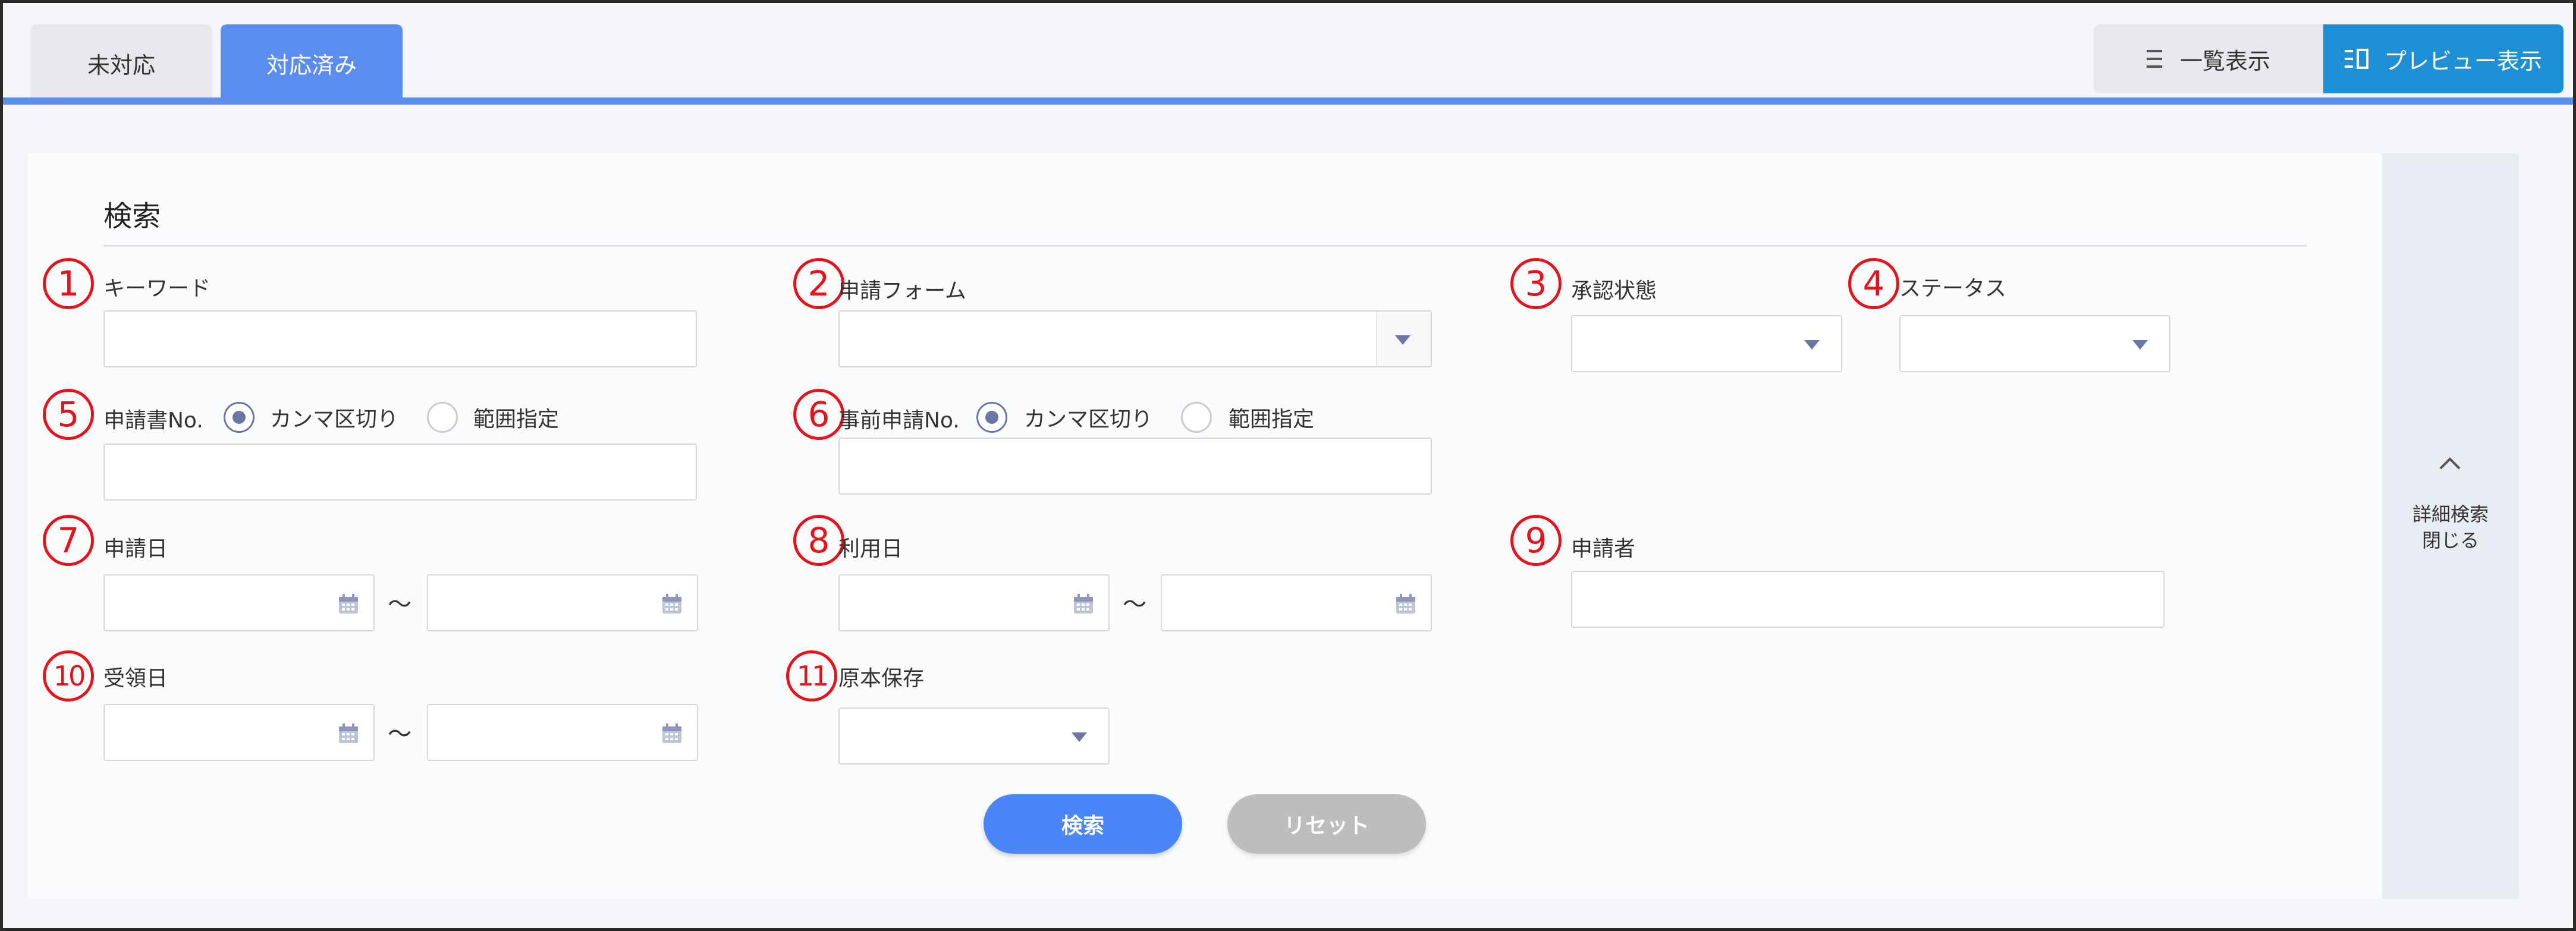  I want to click on tab-handled: 対応済み, so click(312, 63).